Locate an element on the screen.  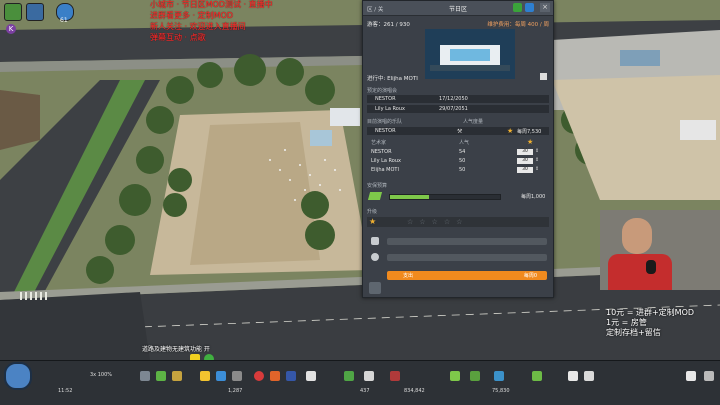
wrench-icon: ⚒ is located at coordinates (460, 131).